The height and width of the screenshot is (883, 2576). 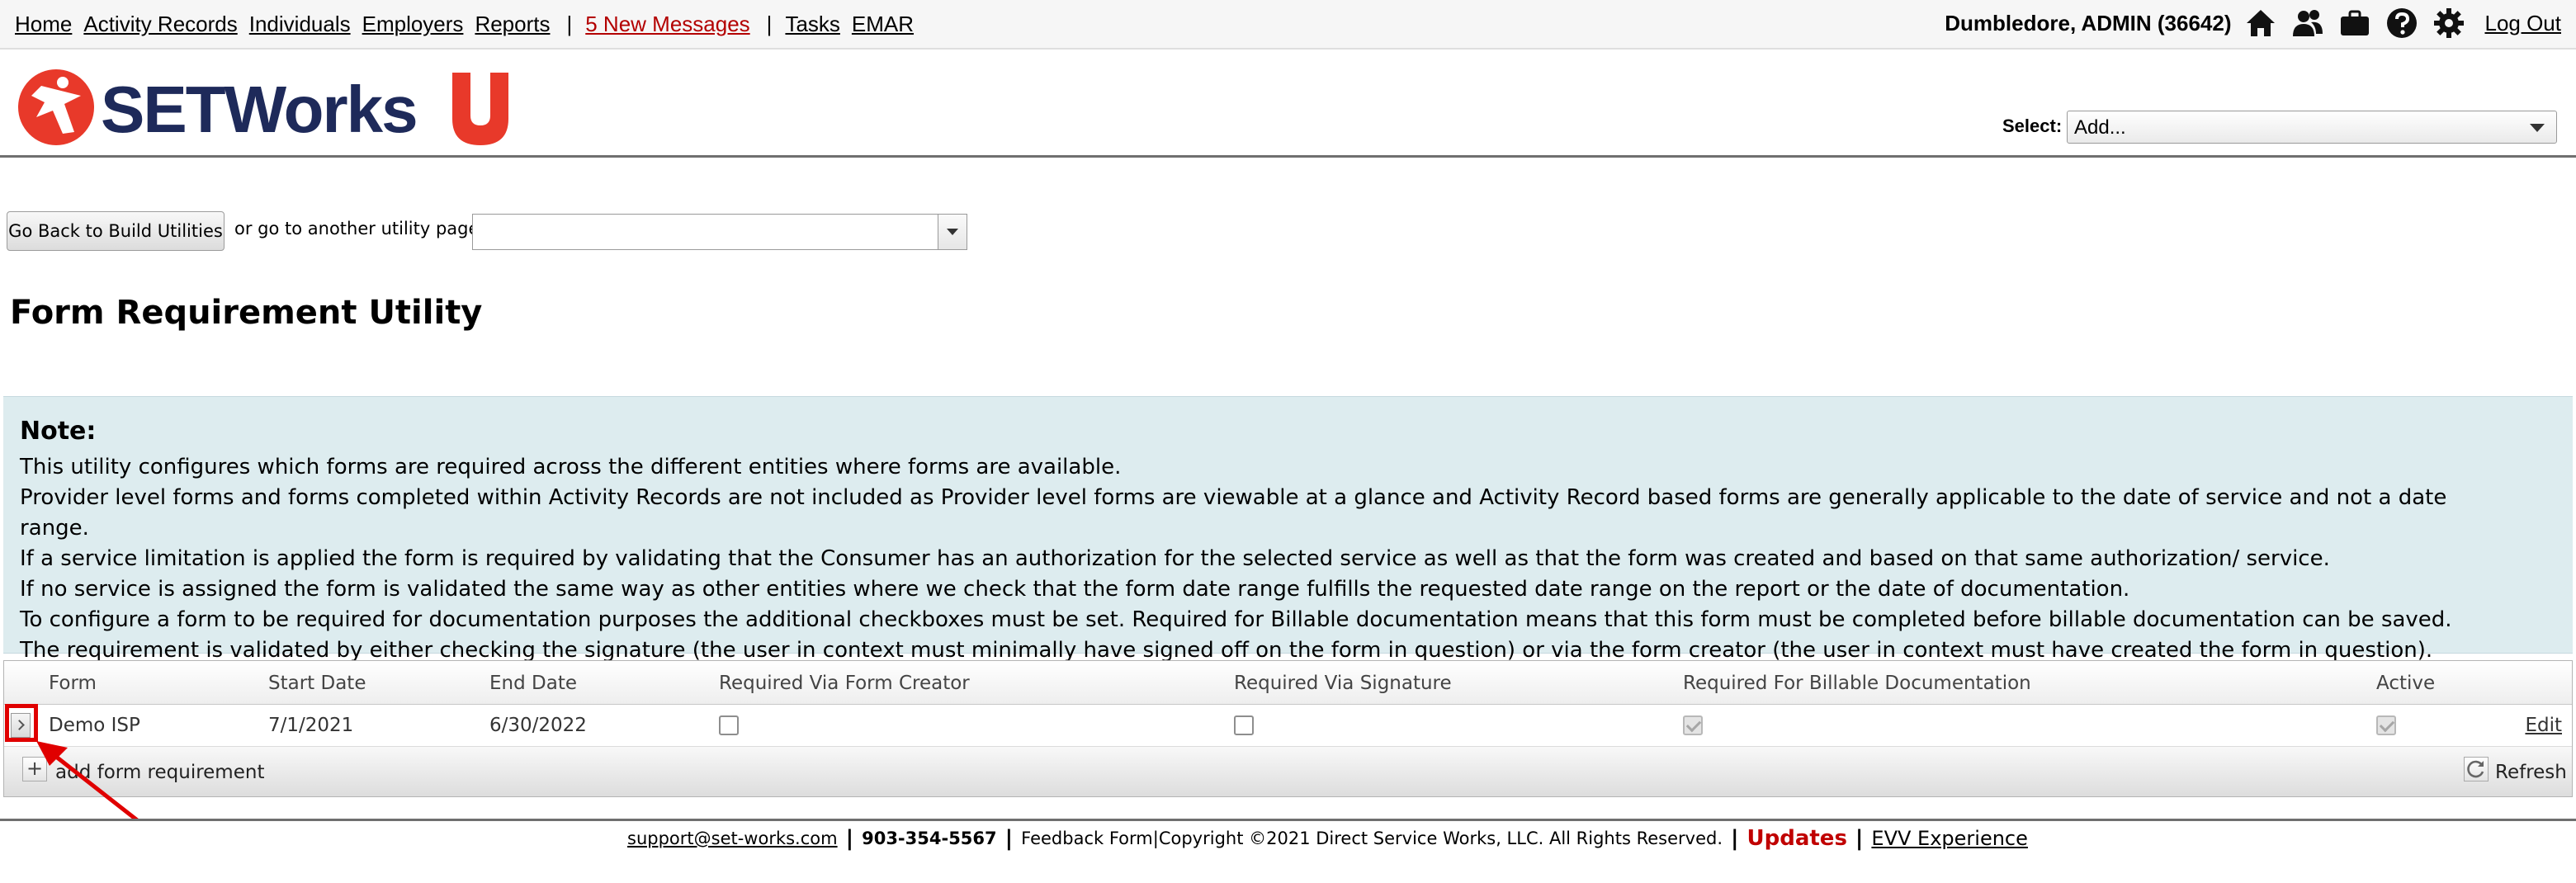 What do you see at coordinates (729, 725) in the screenshot?
I see `checkbox-required-via-form-creator` at bounding box center [729, 725].